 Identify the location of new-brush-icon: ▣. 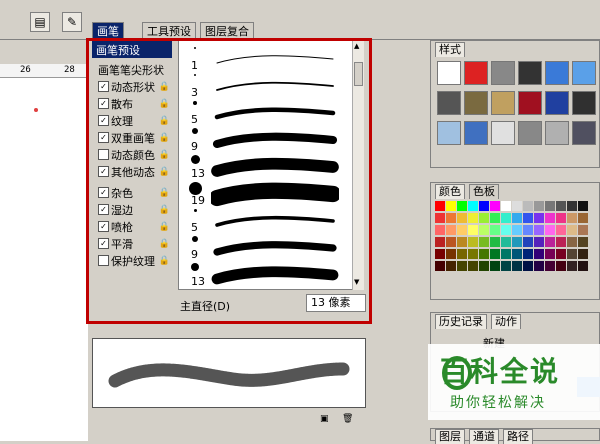
(324, 419).